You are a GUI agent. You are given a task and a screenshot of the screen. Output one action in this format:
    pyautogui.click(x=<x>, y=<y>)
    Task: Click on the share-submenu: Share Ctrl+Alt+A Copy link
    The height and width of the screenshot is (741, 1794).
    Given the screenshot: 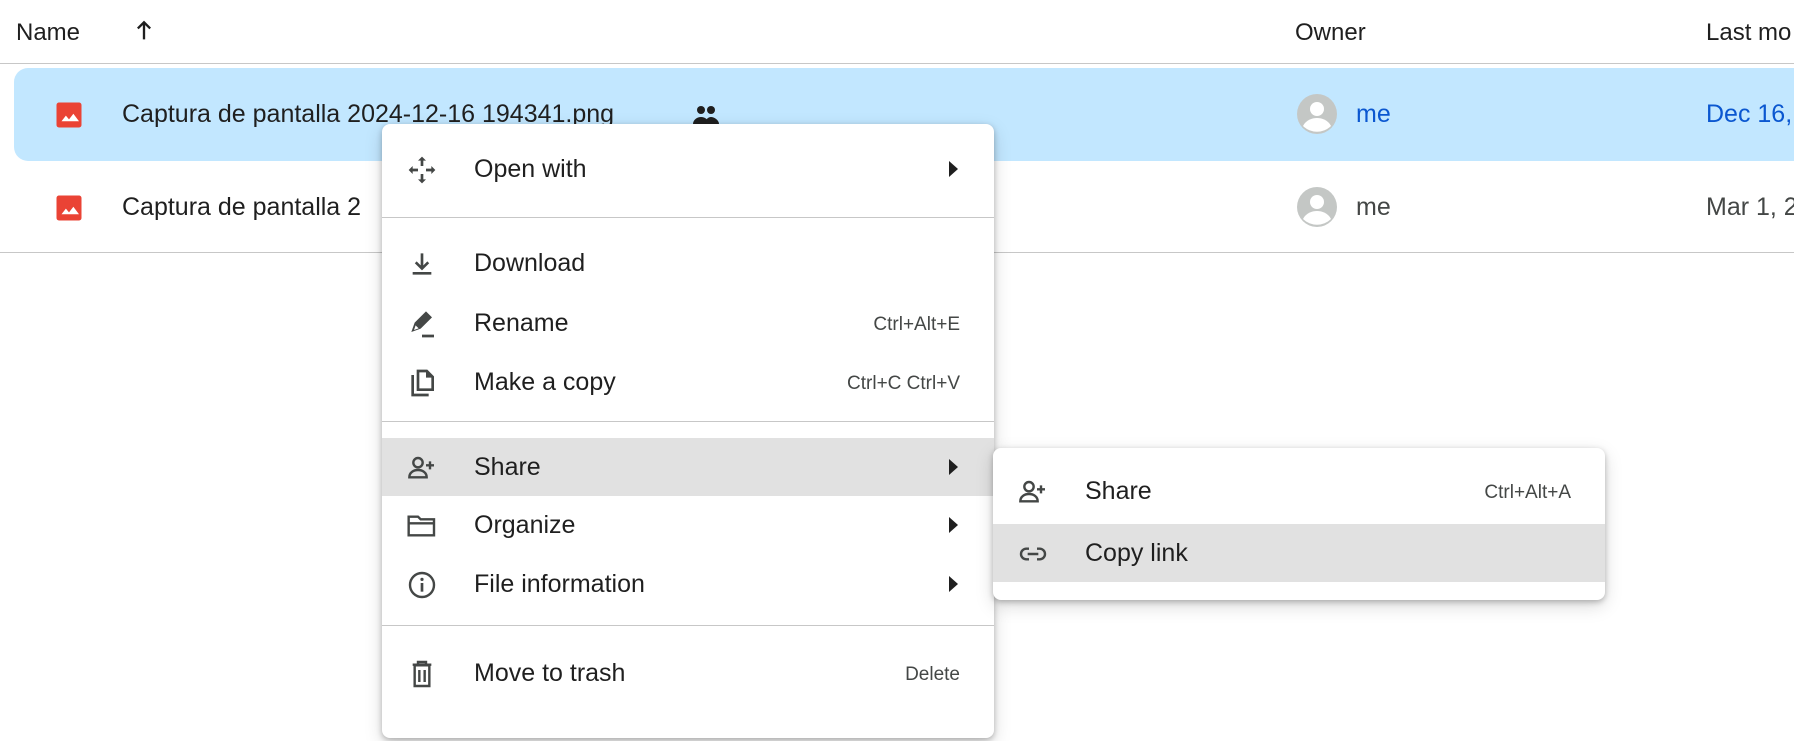 What is the action you would take?
    pyautogui.click(x=1299, y=524)
    